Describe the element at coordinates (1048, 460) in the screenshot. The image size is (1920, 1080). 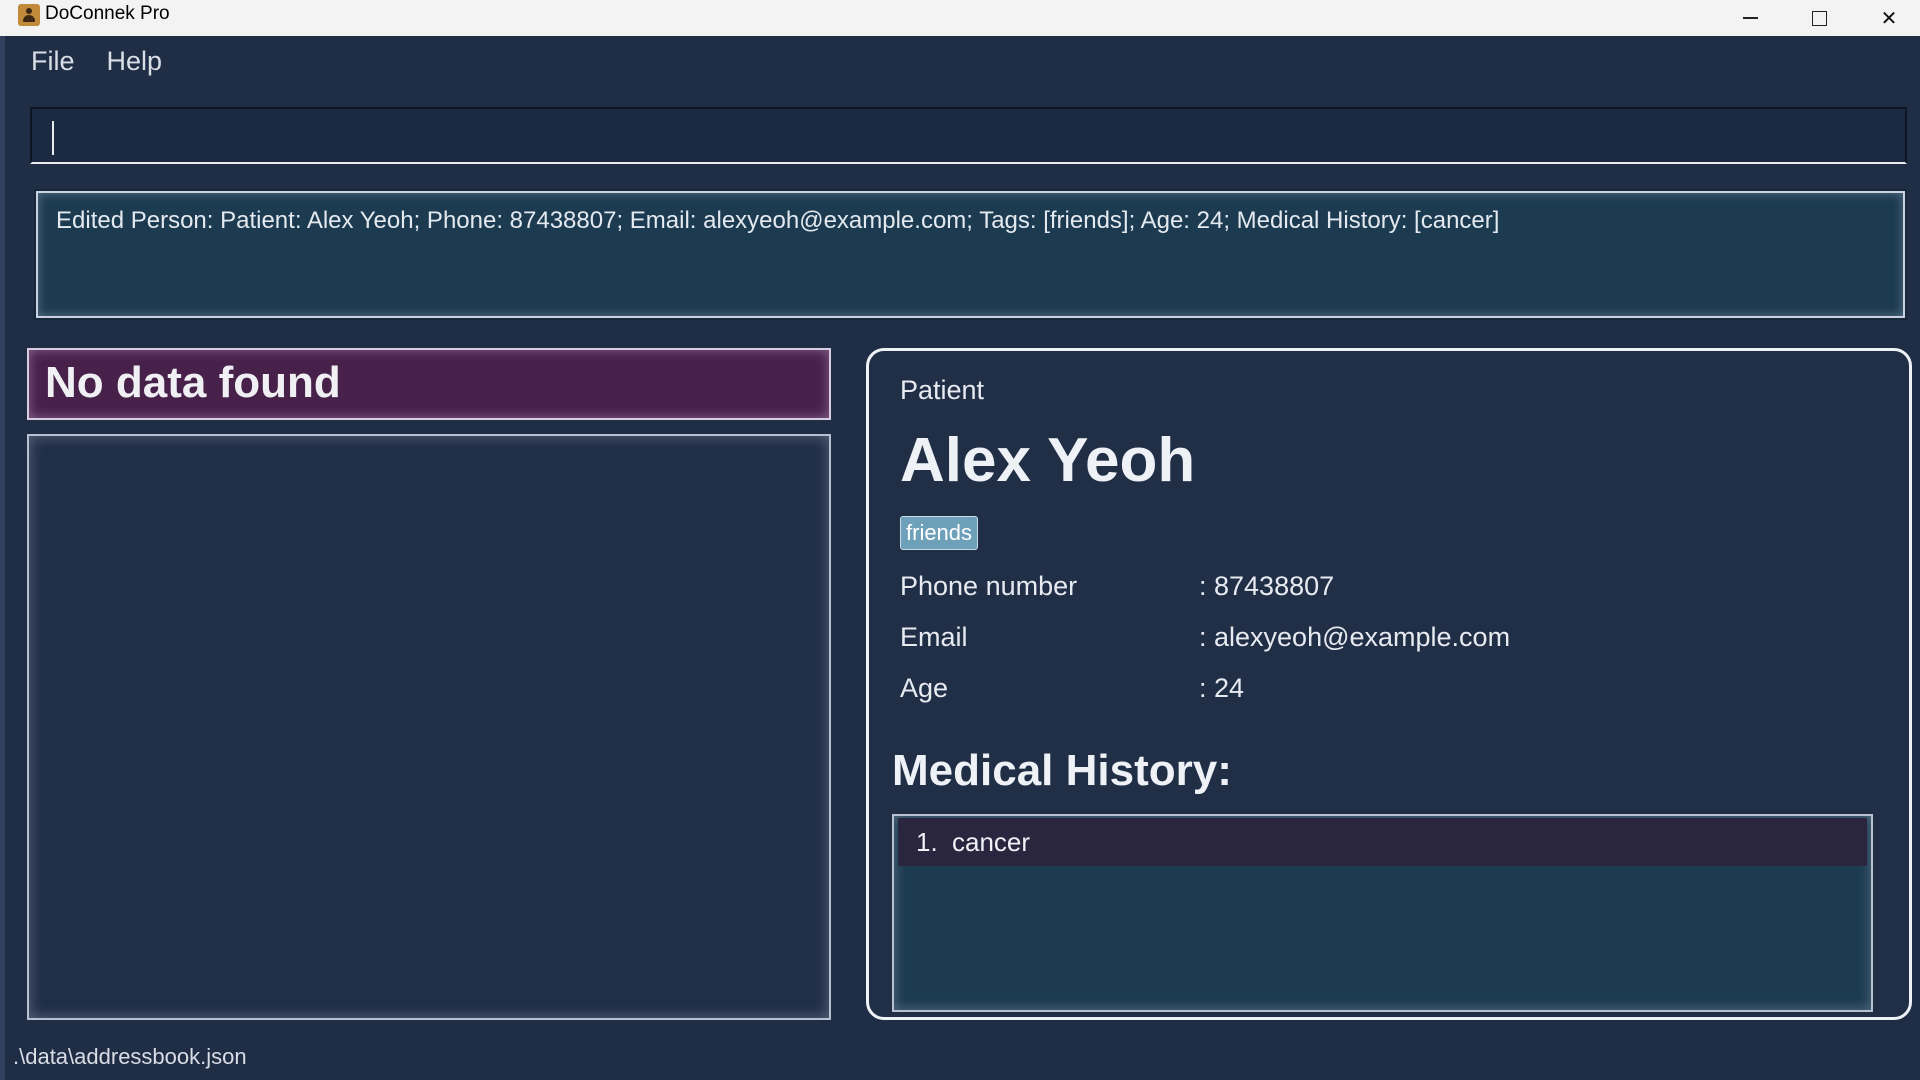
I see `person-name: Alex Yeoh` at that location.